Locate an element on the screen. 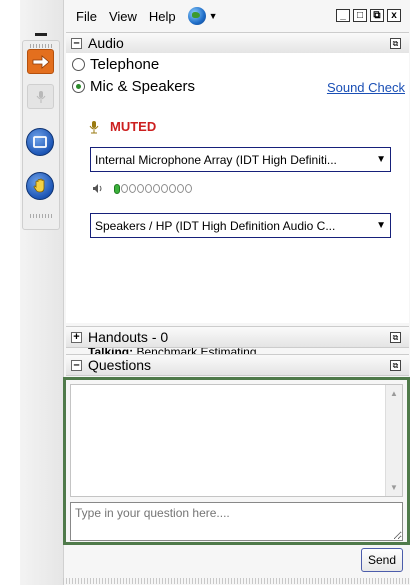  raise-hand-icon is located at coordinates (39, 185).